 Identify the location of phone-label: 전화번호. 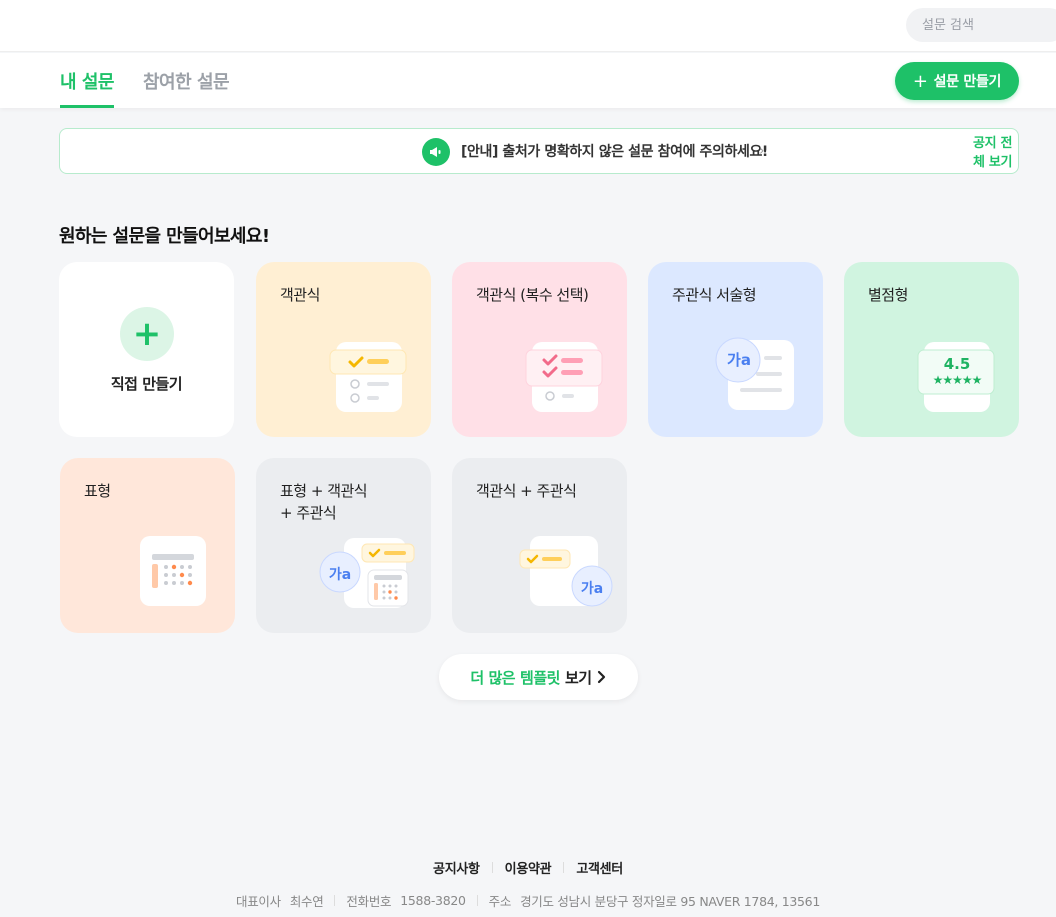
(369, 901).